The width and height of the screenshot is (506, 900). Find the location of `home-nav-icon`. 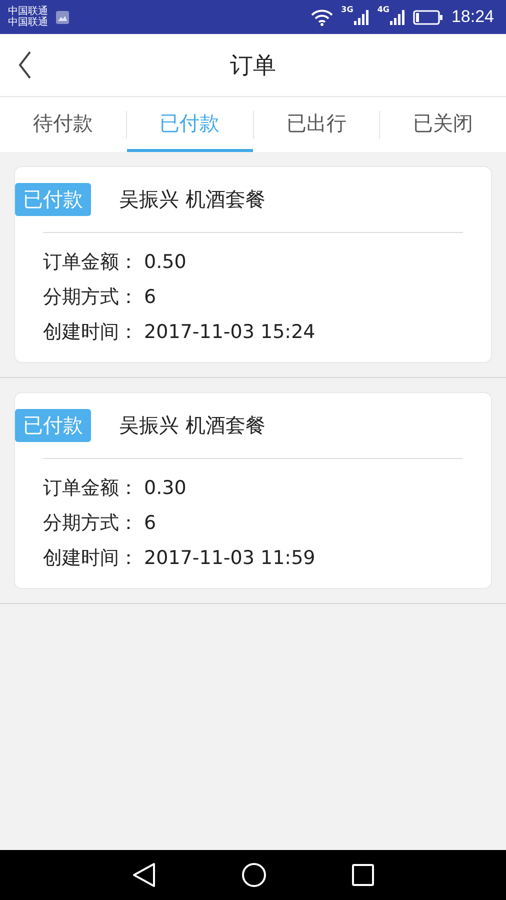

home-nav-icon is located at coordinates (253, 875).